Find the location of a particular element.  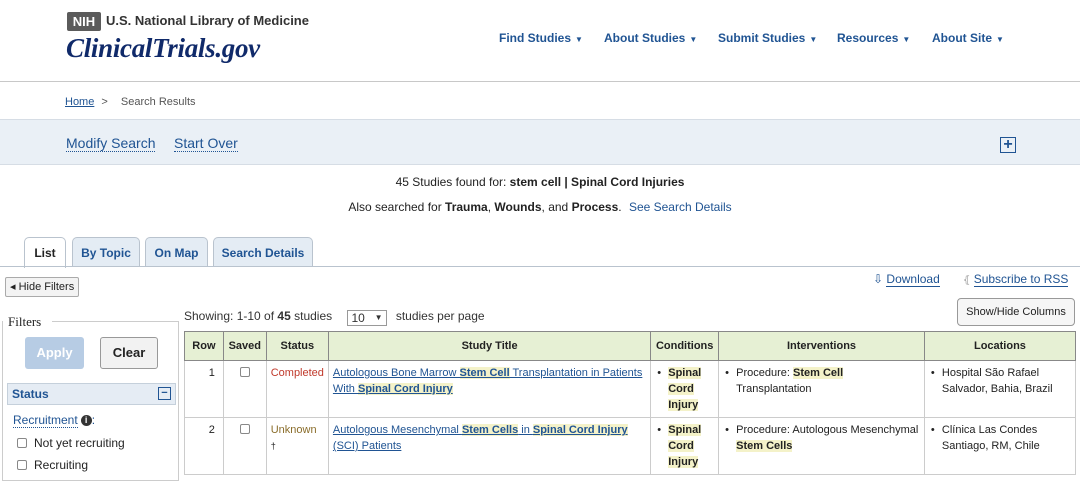

search-query: stem cell | Spinal Cord Injuries is located at coordinates (597, 182).